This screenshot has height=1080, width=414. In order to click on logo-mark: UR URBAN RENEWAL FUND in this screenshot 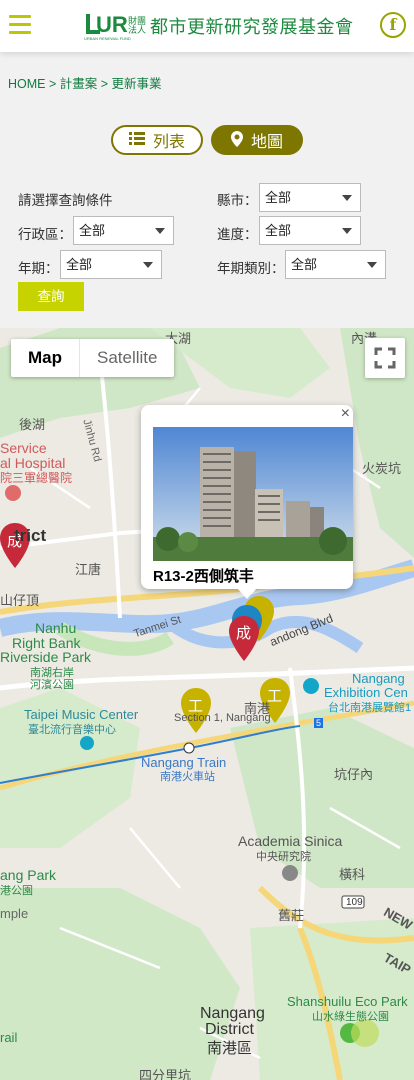, I will do `click(106, 26)`.